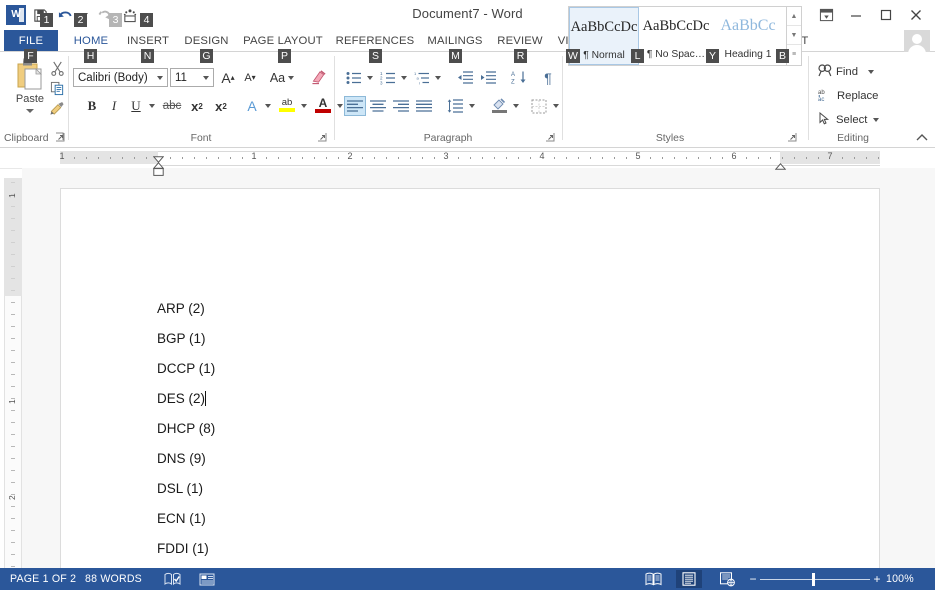 The height and width of the screenshot is (590, 935). Describe the element at coordinates (792, 137) in the screenshot. I see `styles-dialog-launcher` at that location.